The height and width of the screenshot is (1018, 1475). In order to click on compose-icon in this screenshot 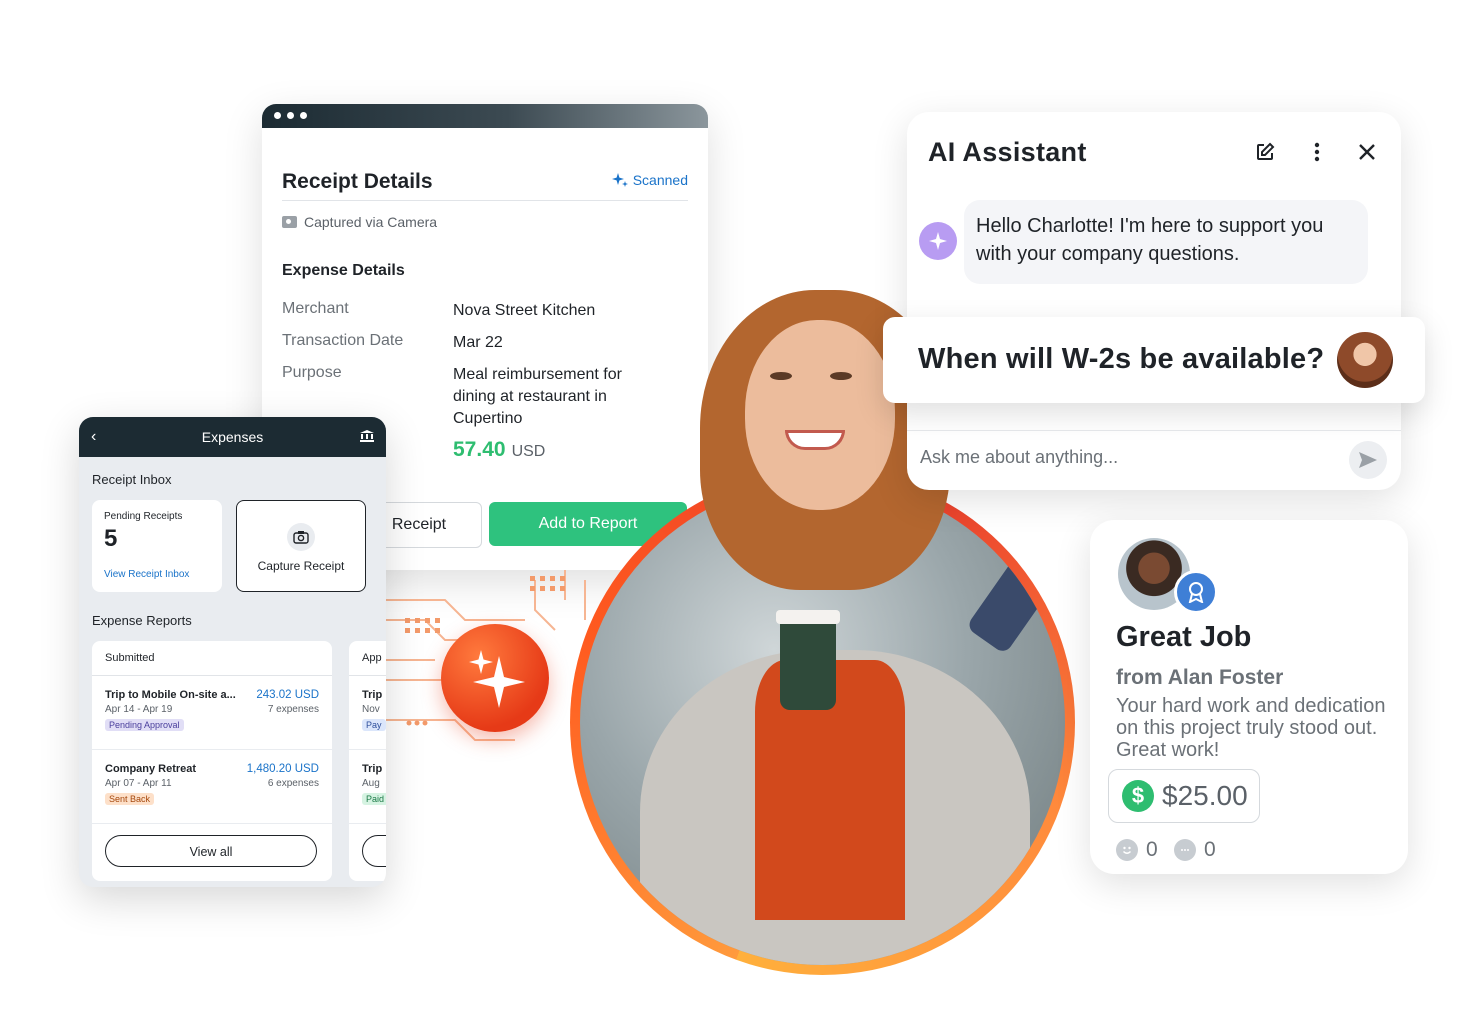, I will do `click(1265, 152)`.